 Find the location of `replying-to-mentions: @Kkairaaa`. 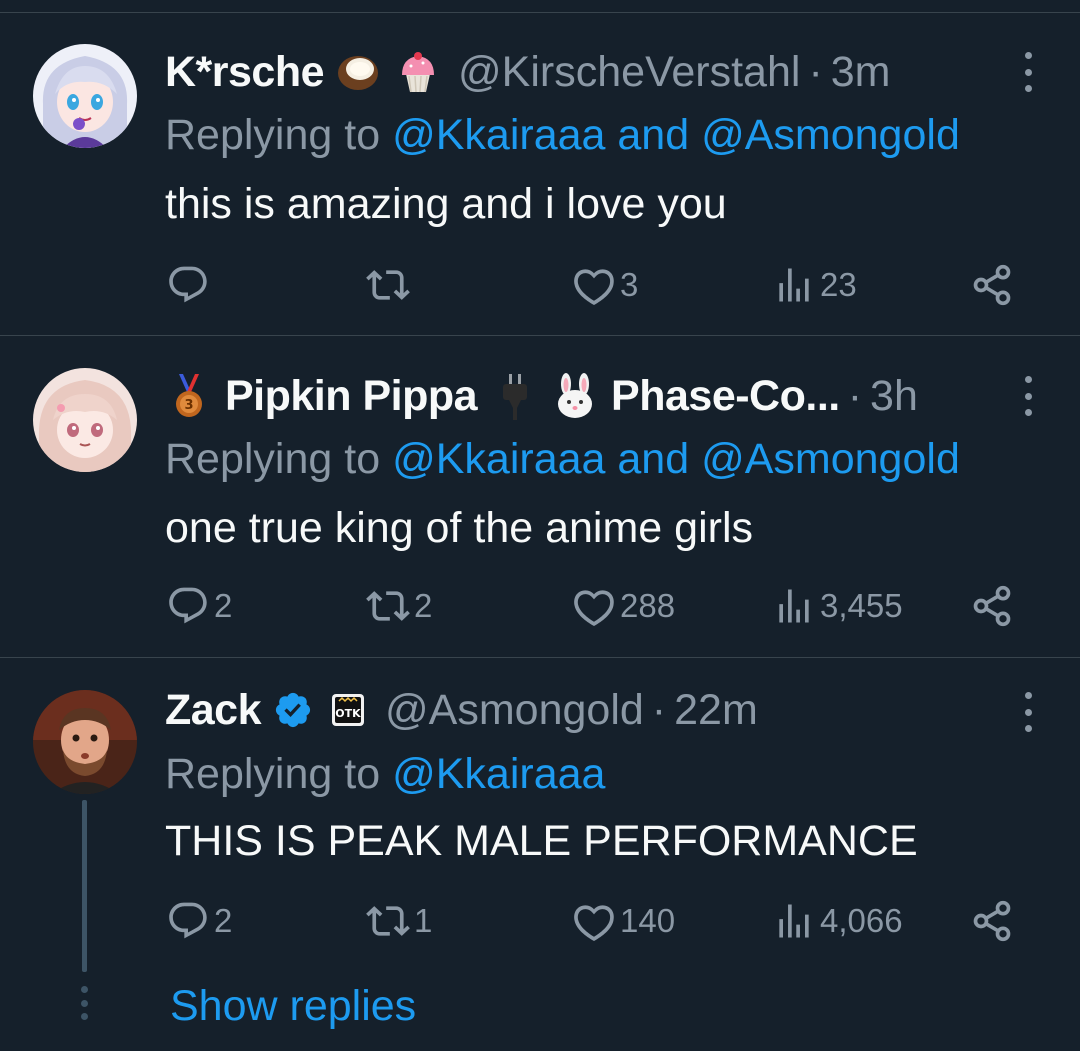

replying-to-mentions: @Kkairaaa is located at coordinates (498, 774).